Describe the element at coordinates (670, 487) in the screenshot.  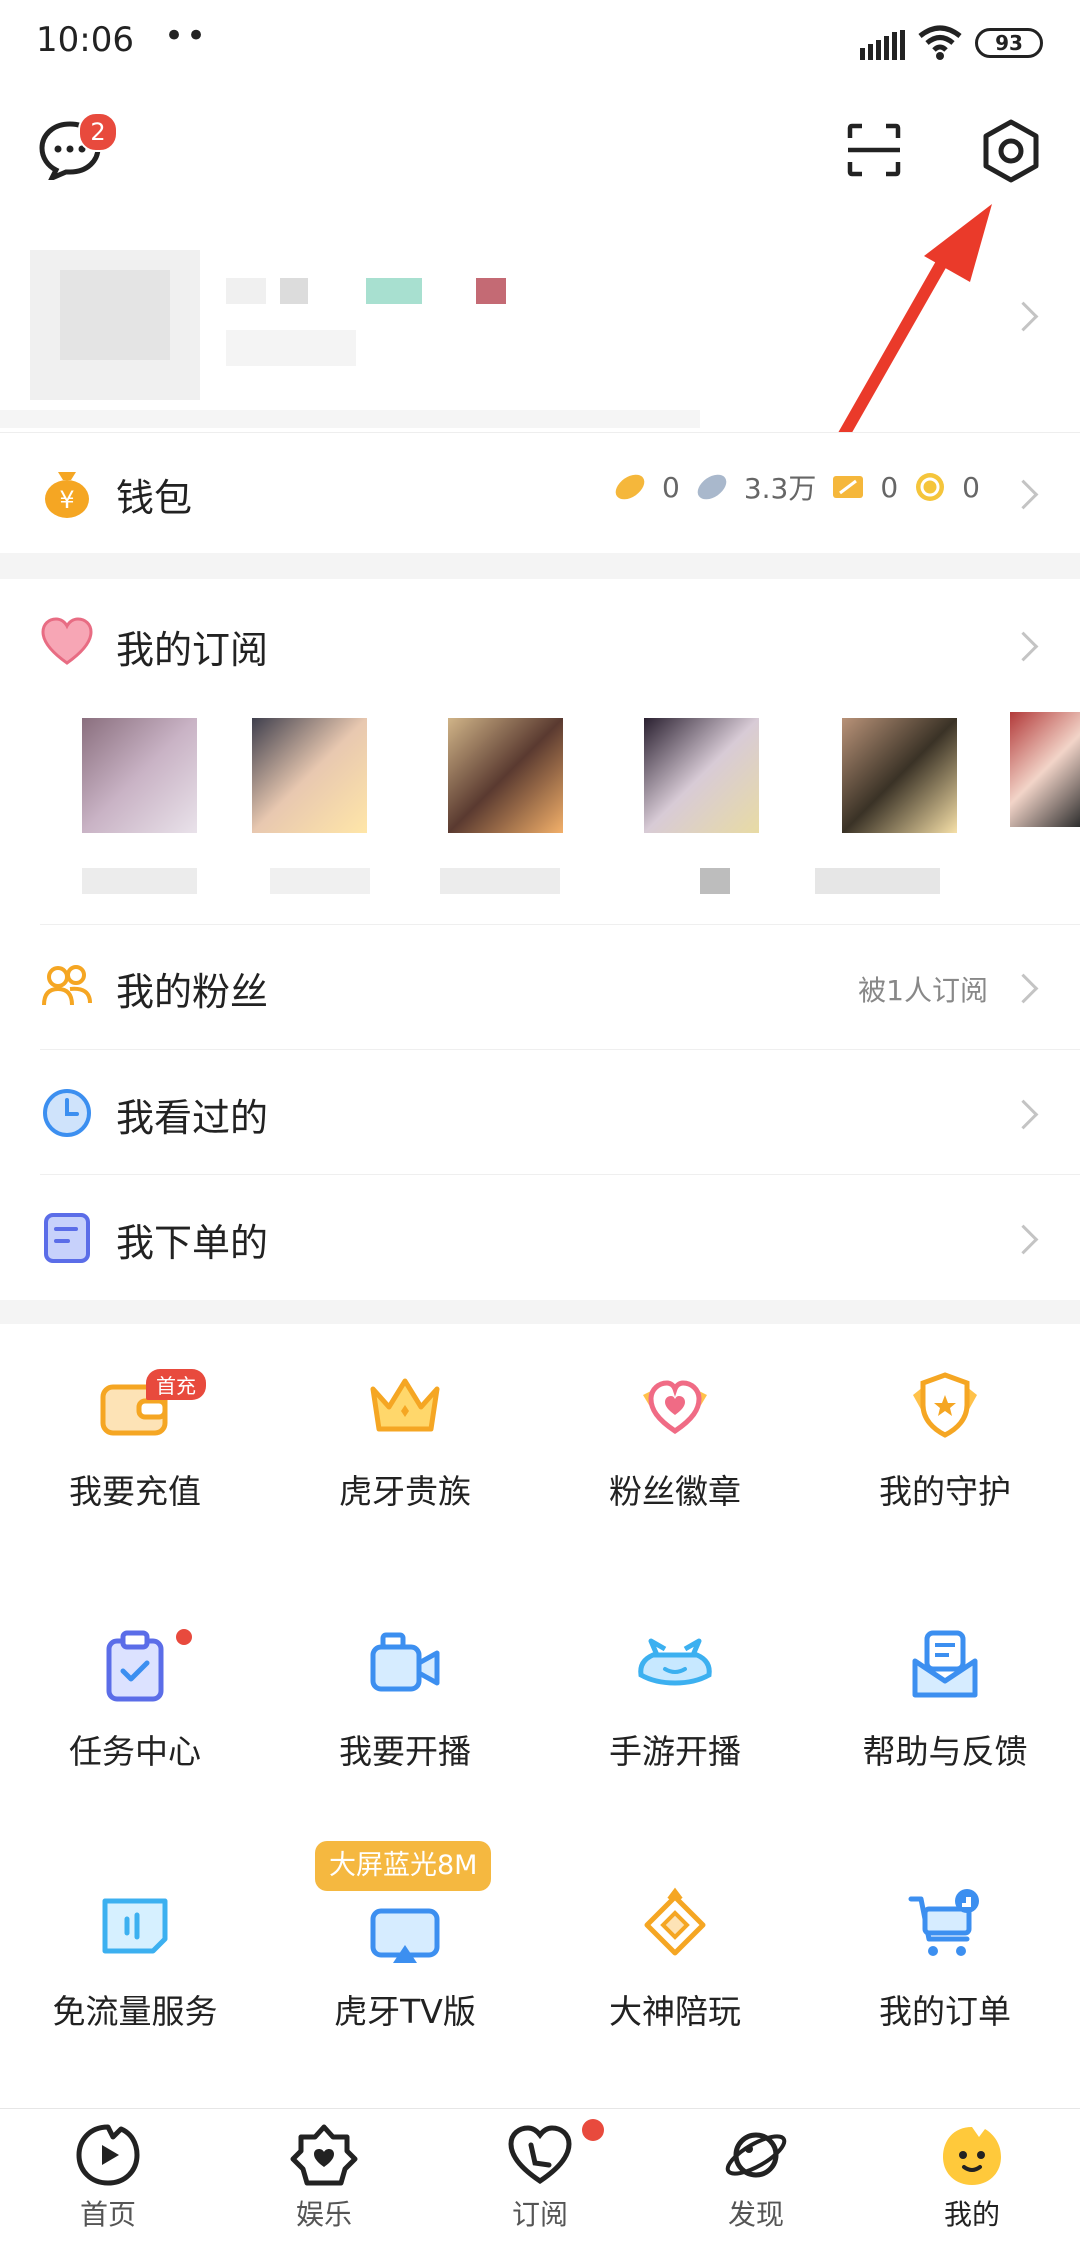
I see `gold-bean-value: 0` at that location.